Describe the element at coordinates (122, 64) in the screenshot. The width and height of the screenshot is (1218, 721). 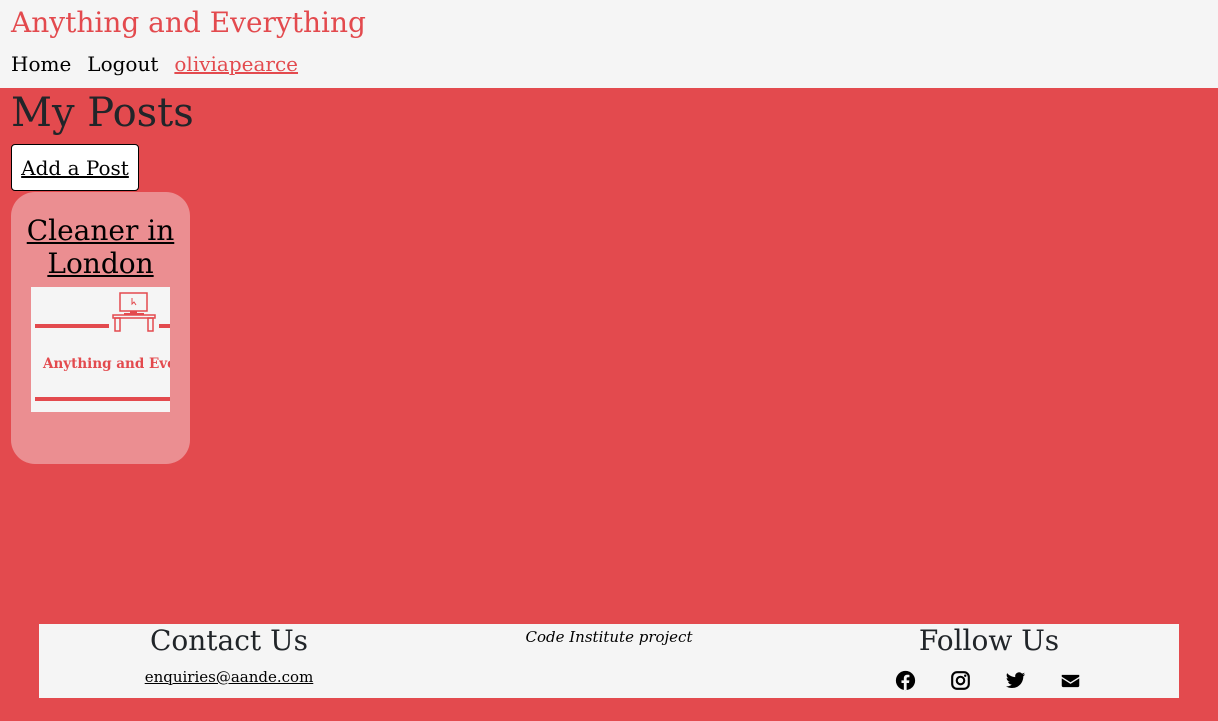
I see `nav-logout-link: Logout` at that location.